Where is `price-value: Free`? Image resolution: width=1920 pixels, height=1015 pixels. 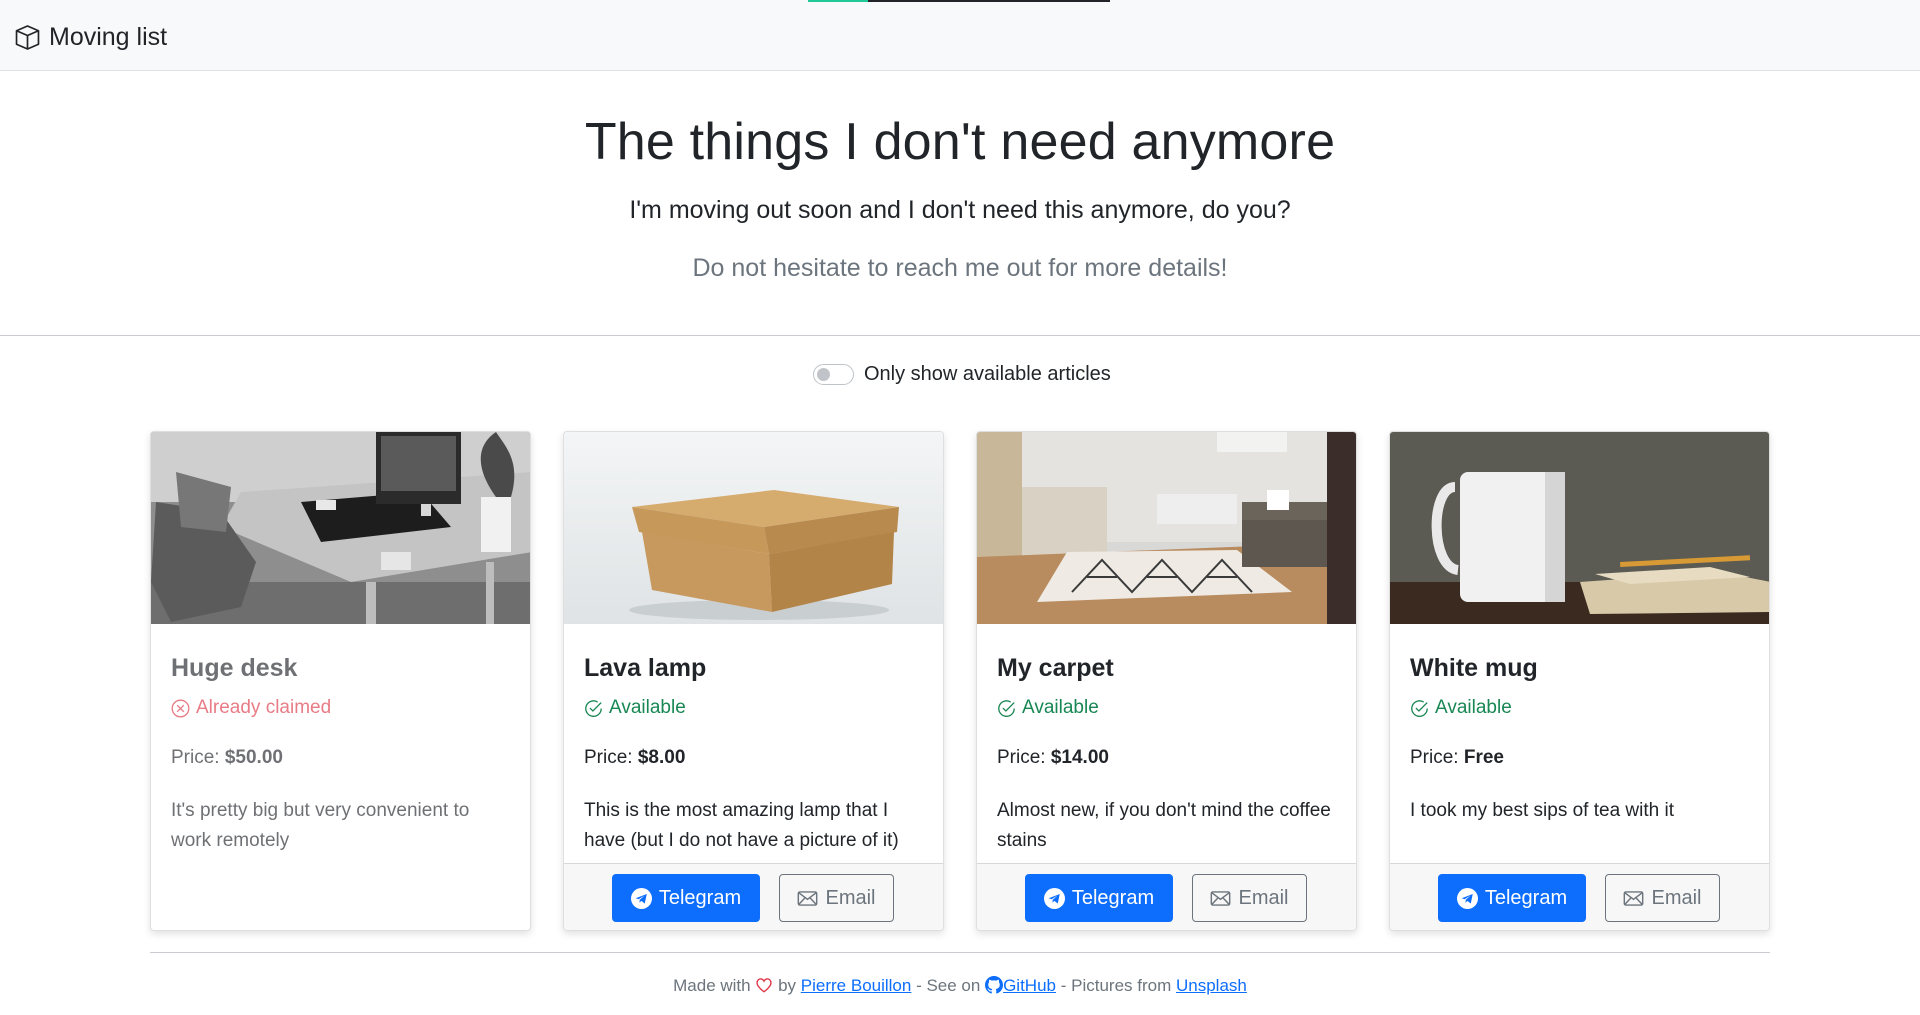 price-value: Free is located at coordinates (1483, 757).